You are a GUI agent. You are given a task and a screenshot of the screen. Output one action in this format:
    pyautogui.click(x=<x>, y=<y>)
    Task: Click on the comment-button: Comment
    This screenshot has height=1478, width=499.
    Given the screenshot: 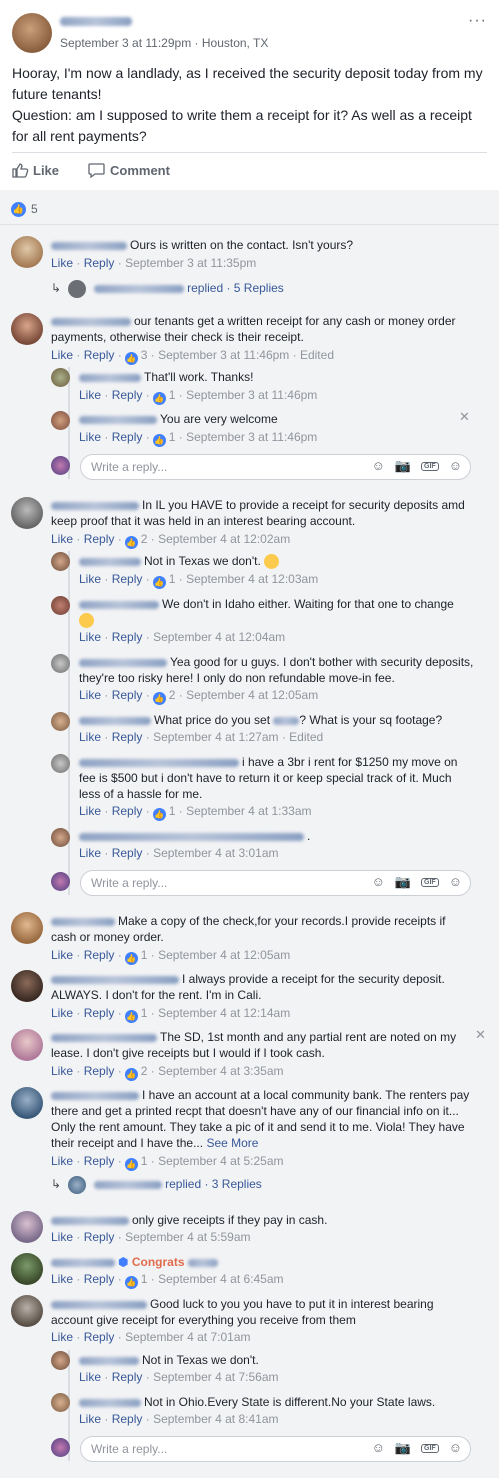 What is the action you would take?
    pyautogui.click(x=129, y=171)
    